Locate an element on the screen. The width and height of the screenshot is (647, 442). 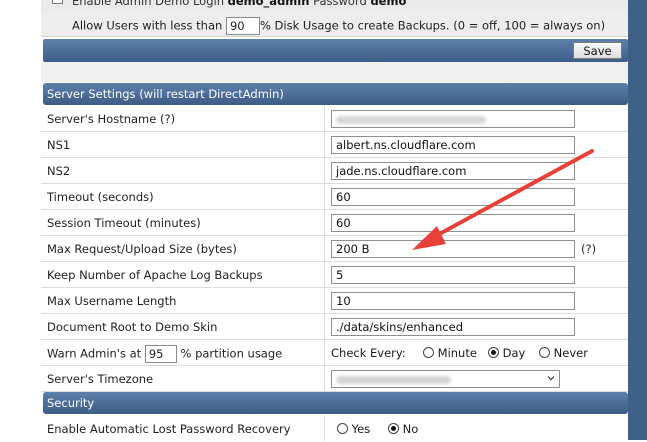
hostname-label: Server's Hostname (?) is located at coordinates (111, 119).